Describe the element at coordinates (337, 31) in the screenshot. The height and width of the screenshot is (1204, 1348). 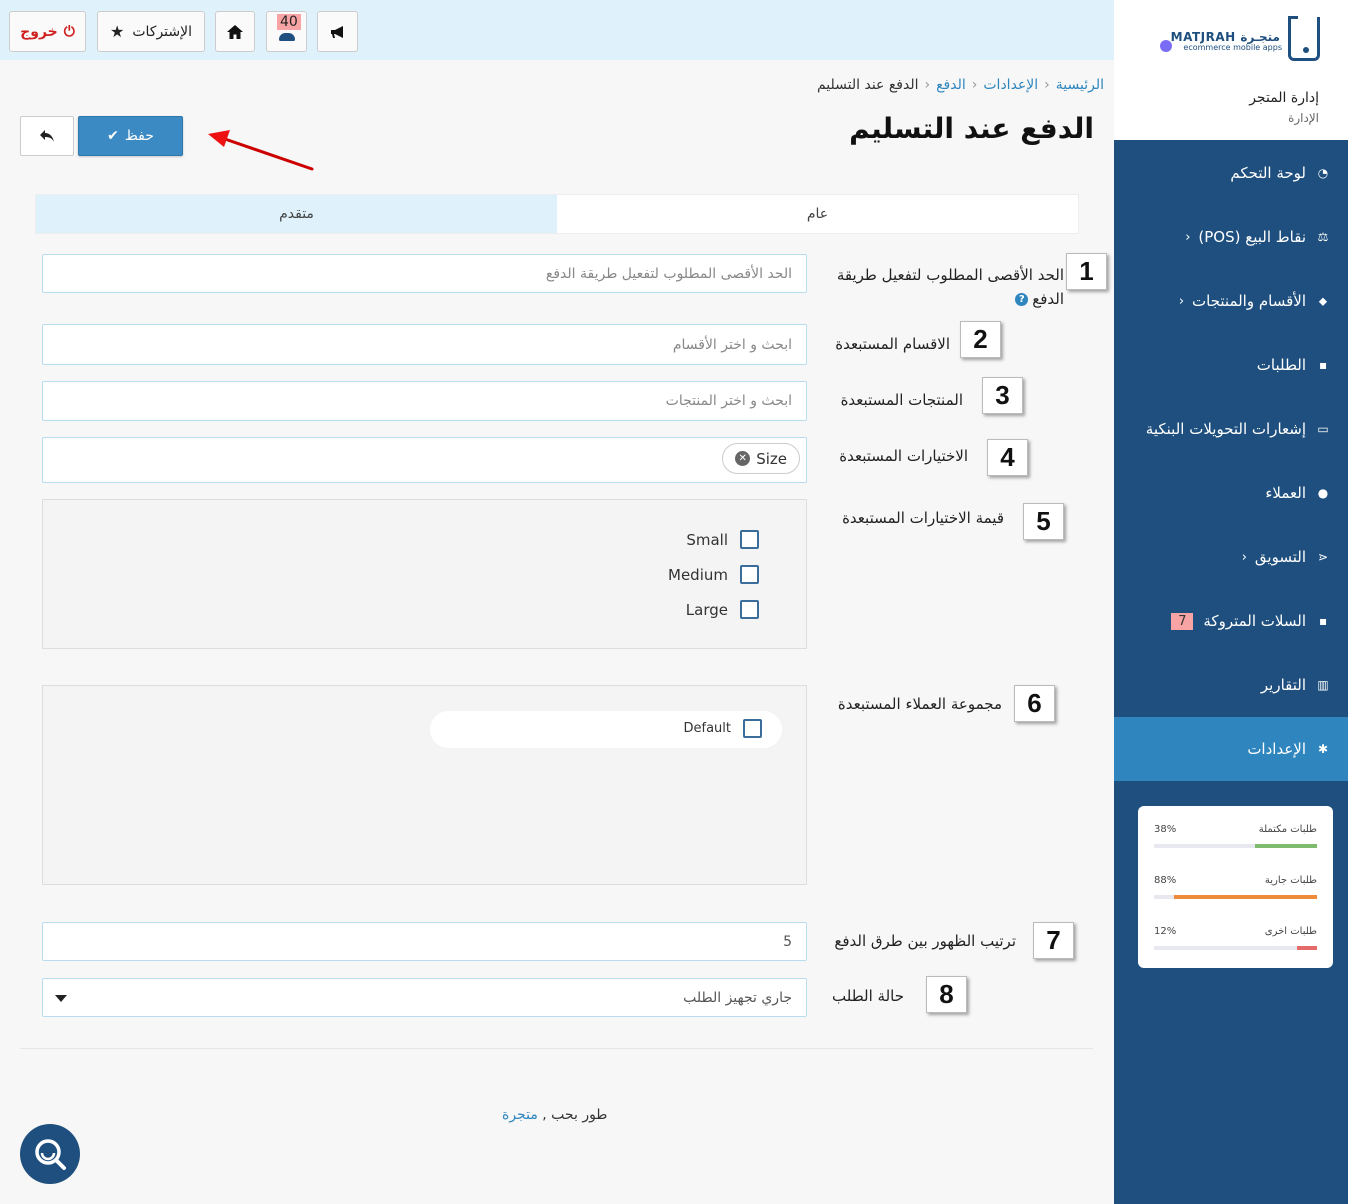
I see `announcements-button` at that location.